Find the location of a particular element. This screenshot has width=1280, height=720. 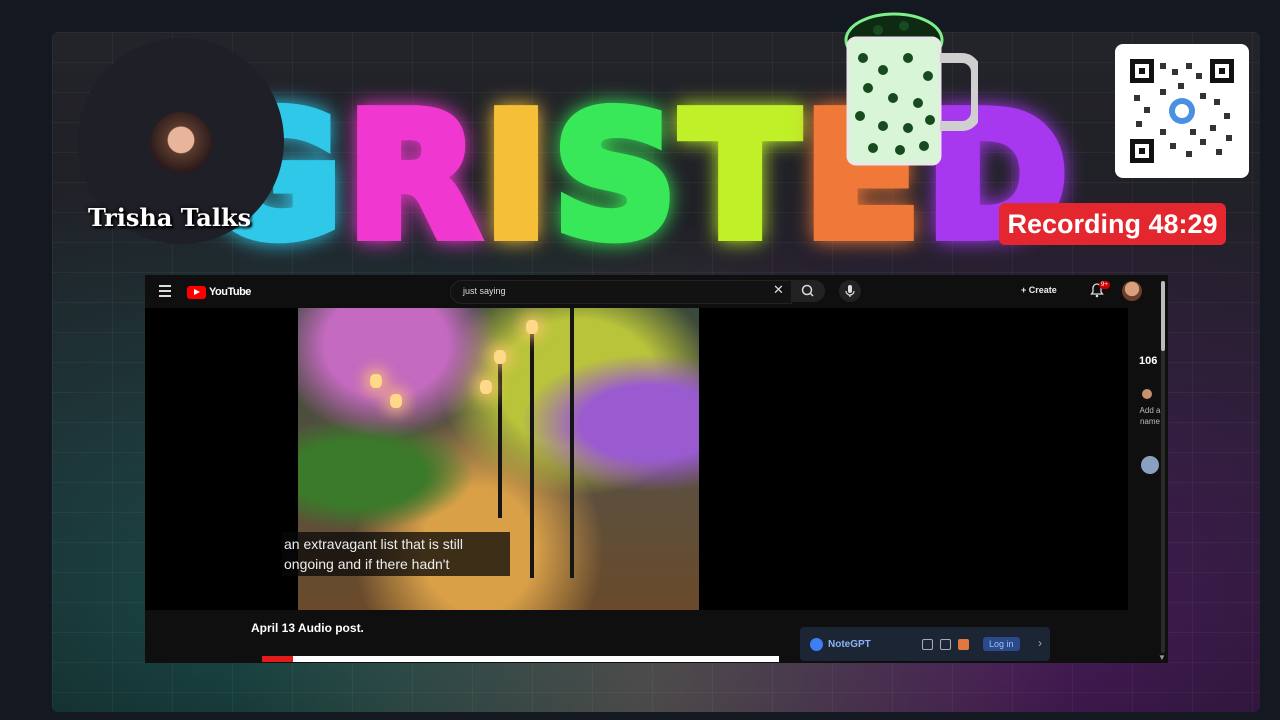

screenshot-icon is located at coordinates (927, 644).